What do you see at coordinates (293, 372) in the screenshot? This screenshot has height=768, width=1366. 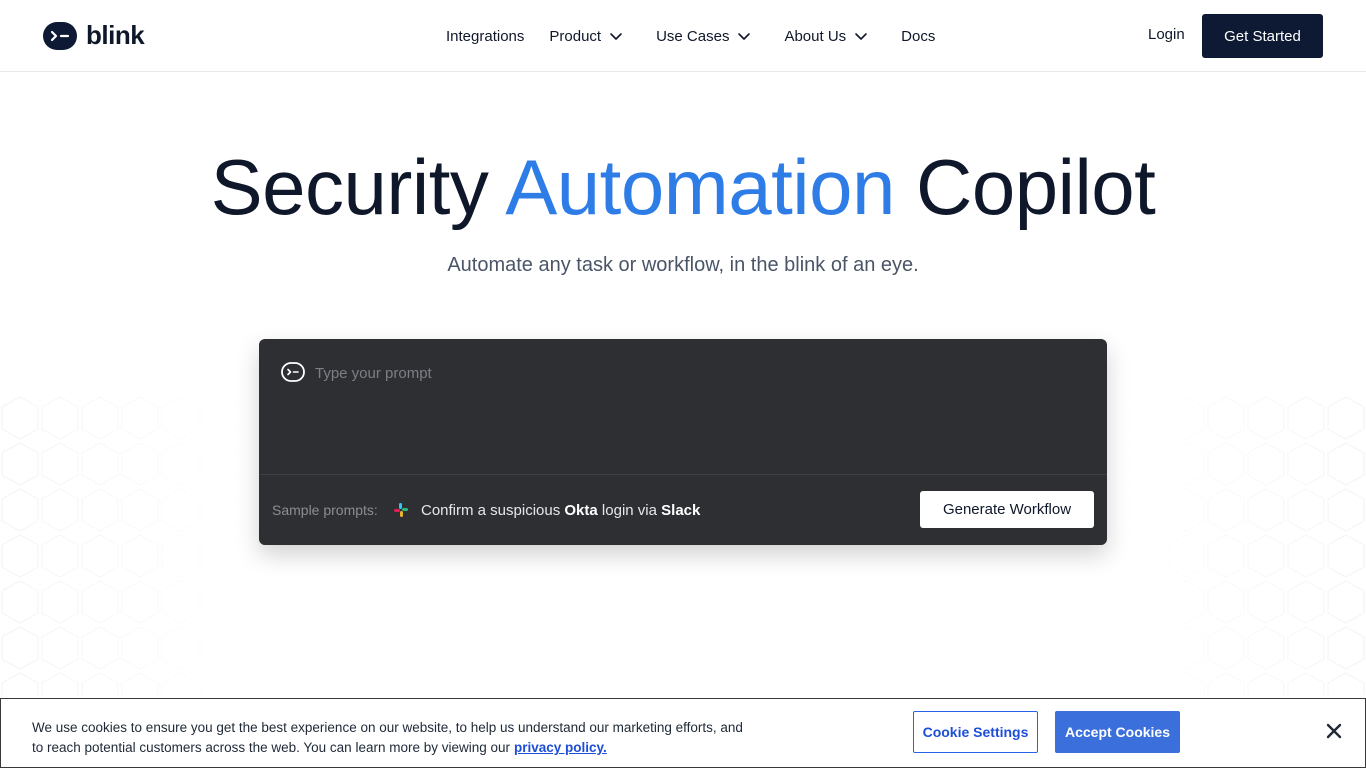 I see `bot-icon` at bounding box center [293, 372].